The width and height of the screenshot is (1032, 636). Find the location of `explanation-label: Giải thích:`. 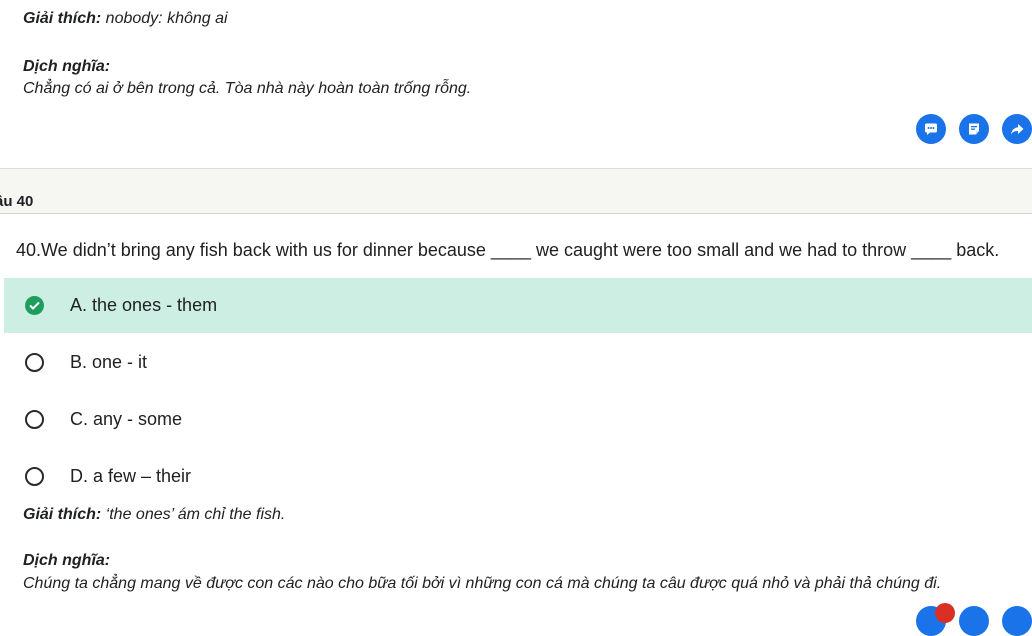

explanation-label: Giải thích: is located at coordinates (62, 514).